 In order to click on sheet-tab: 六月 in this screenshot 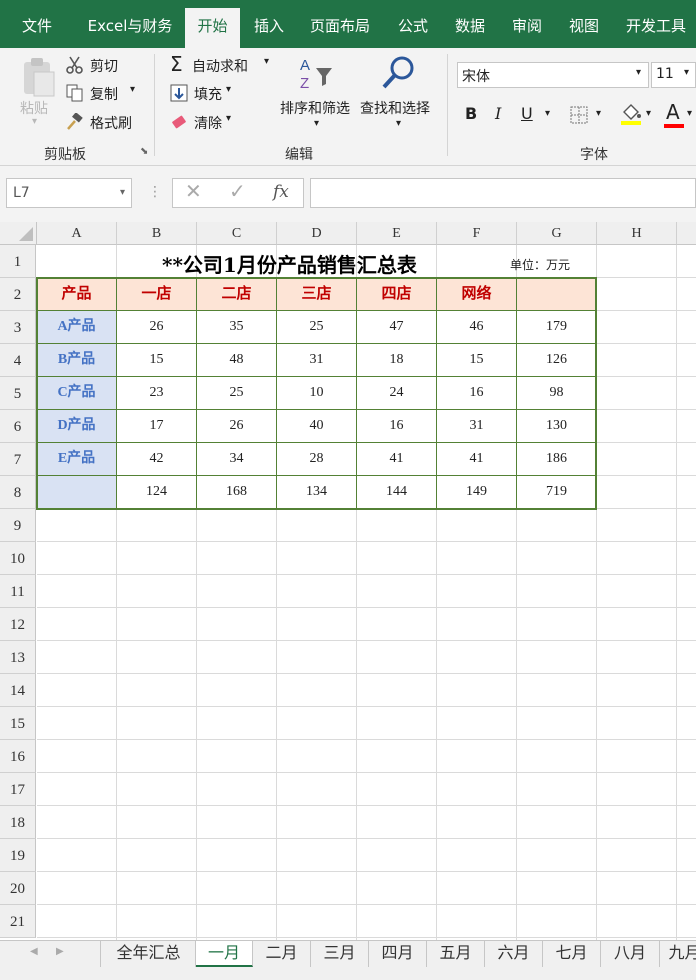, I will do `click(514, 954)`.